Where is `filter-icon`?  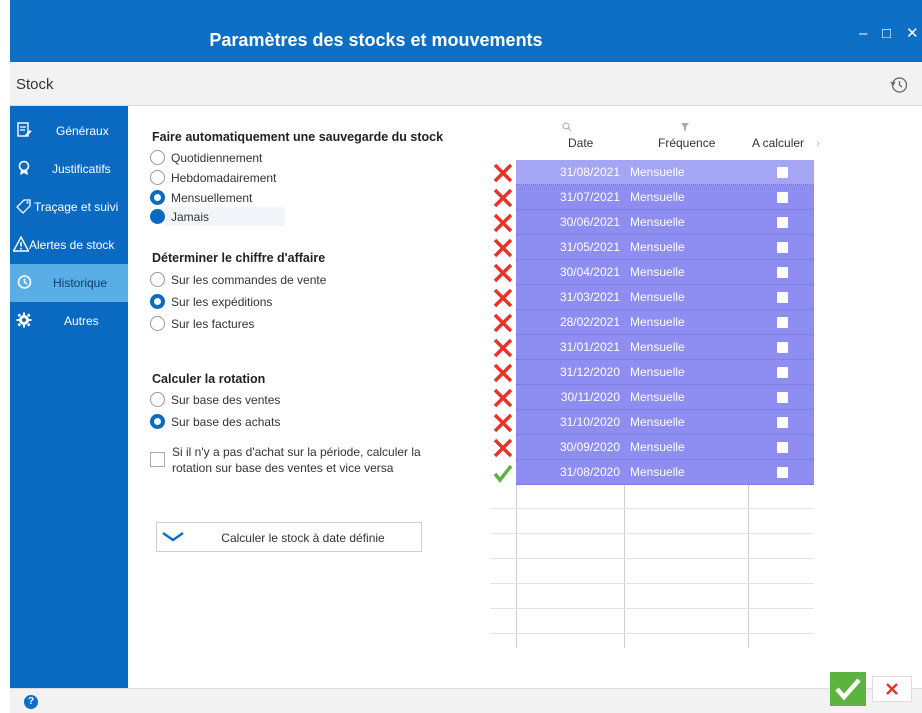
filter-icon is located at coordinates (685, 127).